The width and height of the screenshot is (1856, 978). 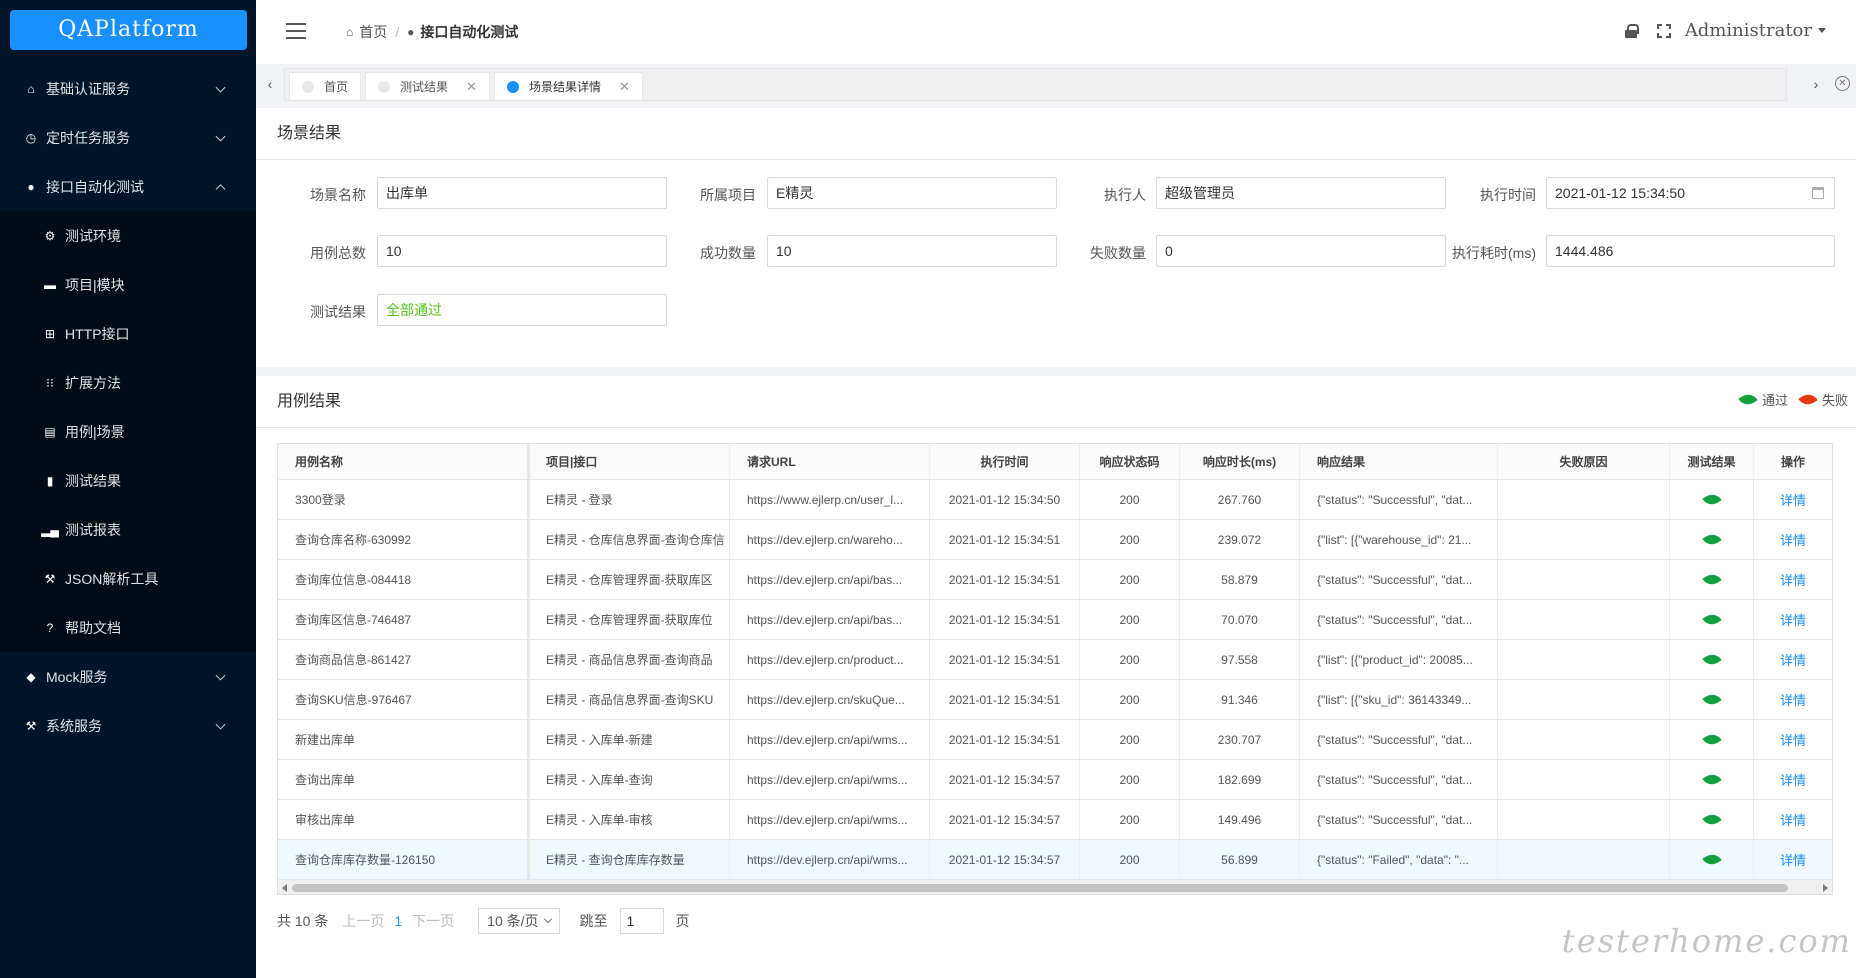 I want to click on tab-1: 测试结果 ✕, so click(x=427, y=86).